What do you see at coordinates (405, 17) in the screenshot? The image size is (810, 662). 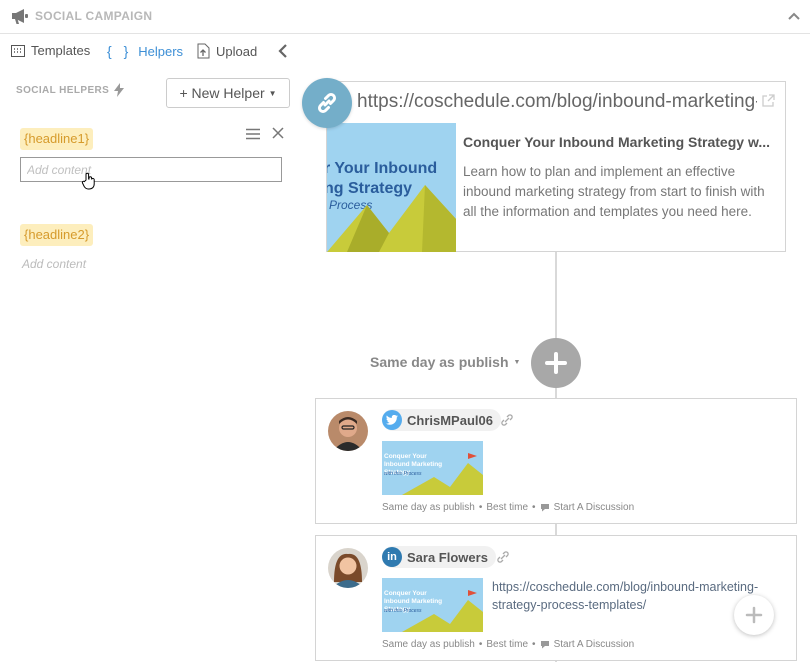 I see `panel-header: SOCIAL CAMPAIGN` at bounding box center [405, 17].